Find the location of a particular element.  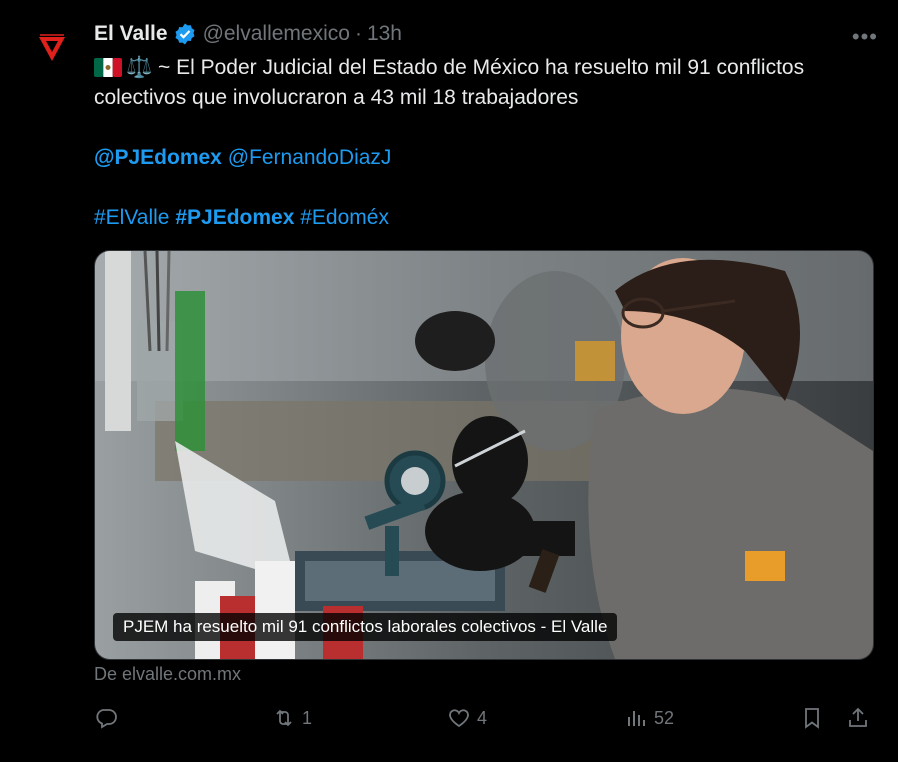

like-button: 4 is located at coordinates (467, 718).